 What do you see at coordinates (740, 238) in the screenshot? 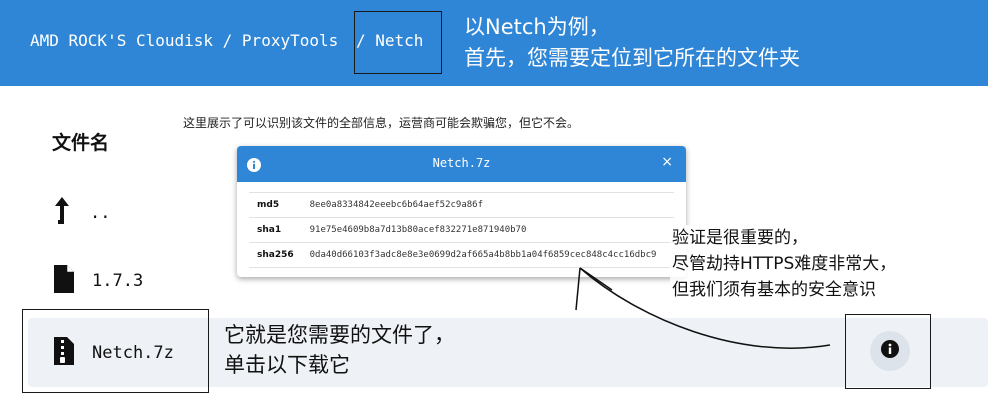
I see `verify-annotation-line1: 验证是很重要的，` at bounding box center [740, 238].